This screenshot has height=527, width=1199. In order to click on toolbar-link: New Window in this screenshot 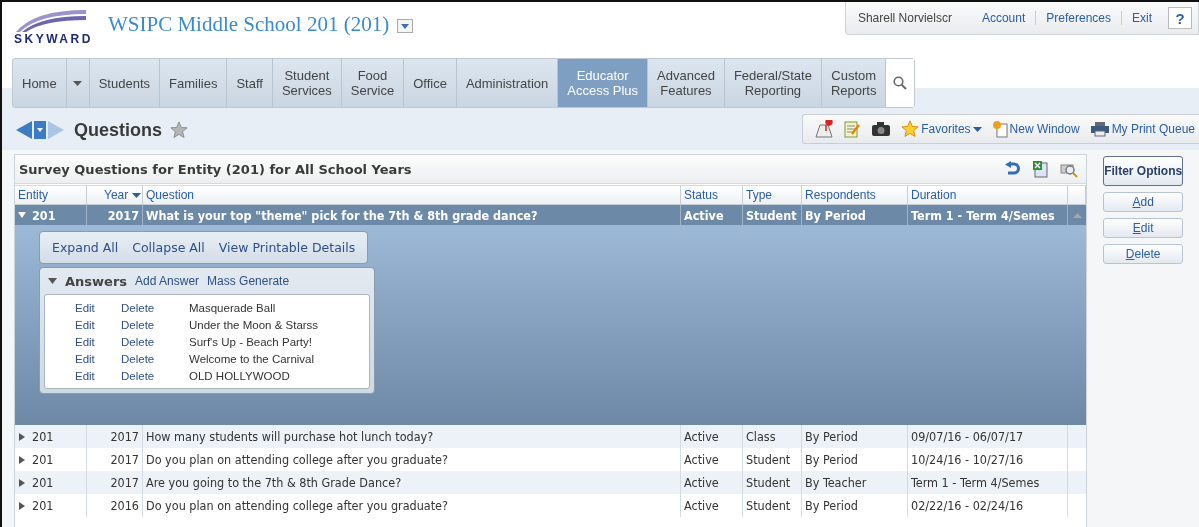, I will do `click(1035, 129)`.